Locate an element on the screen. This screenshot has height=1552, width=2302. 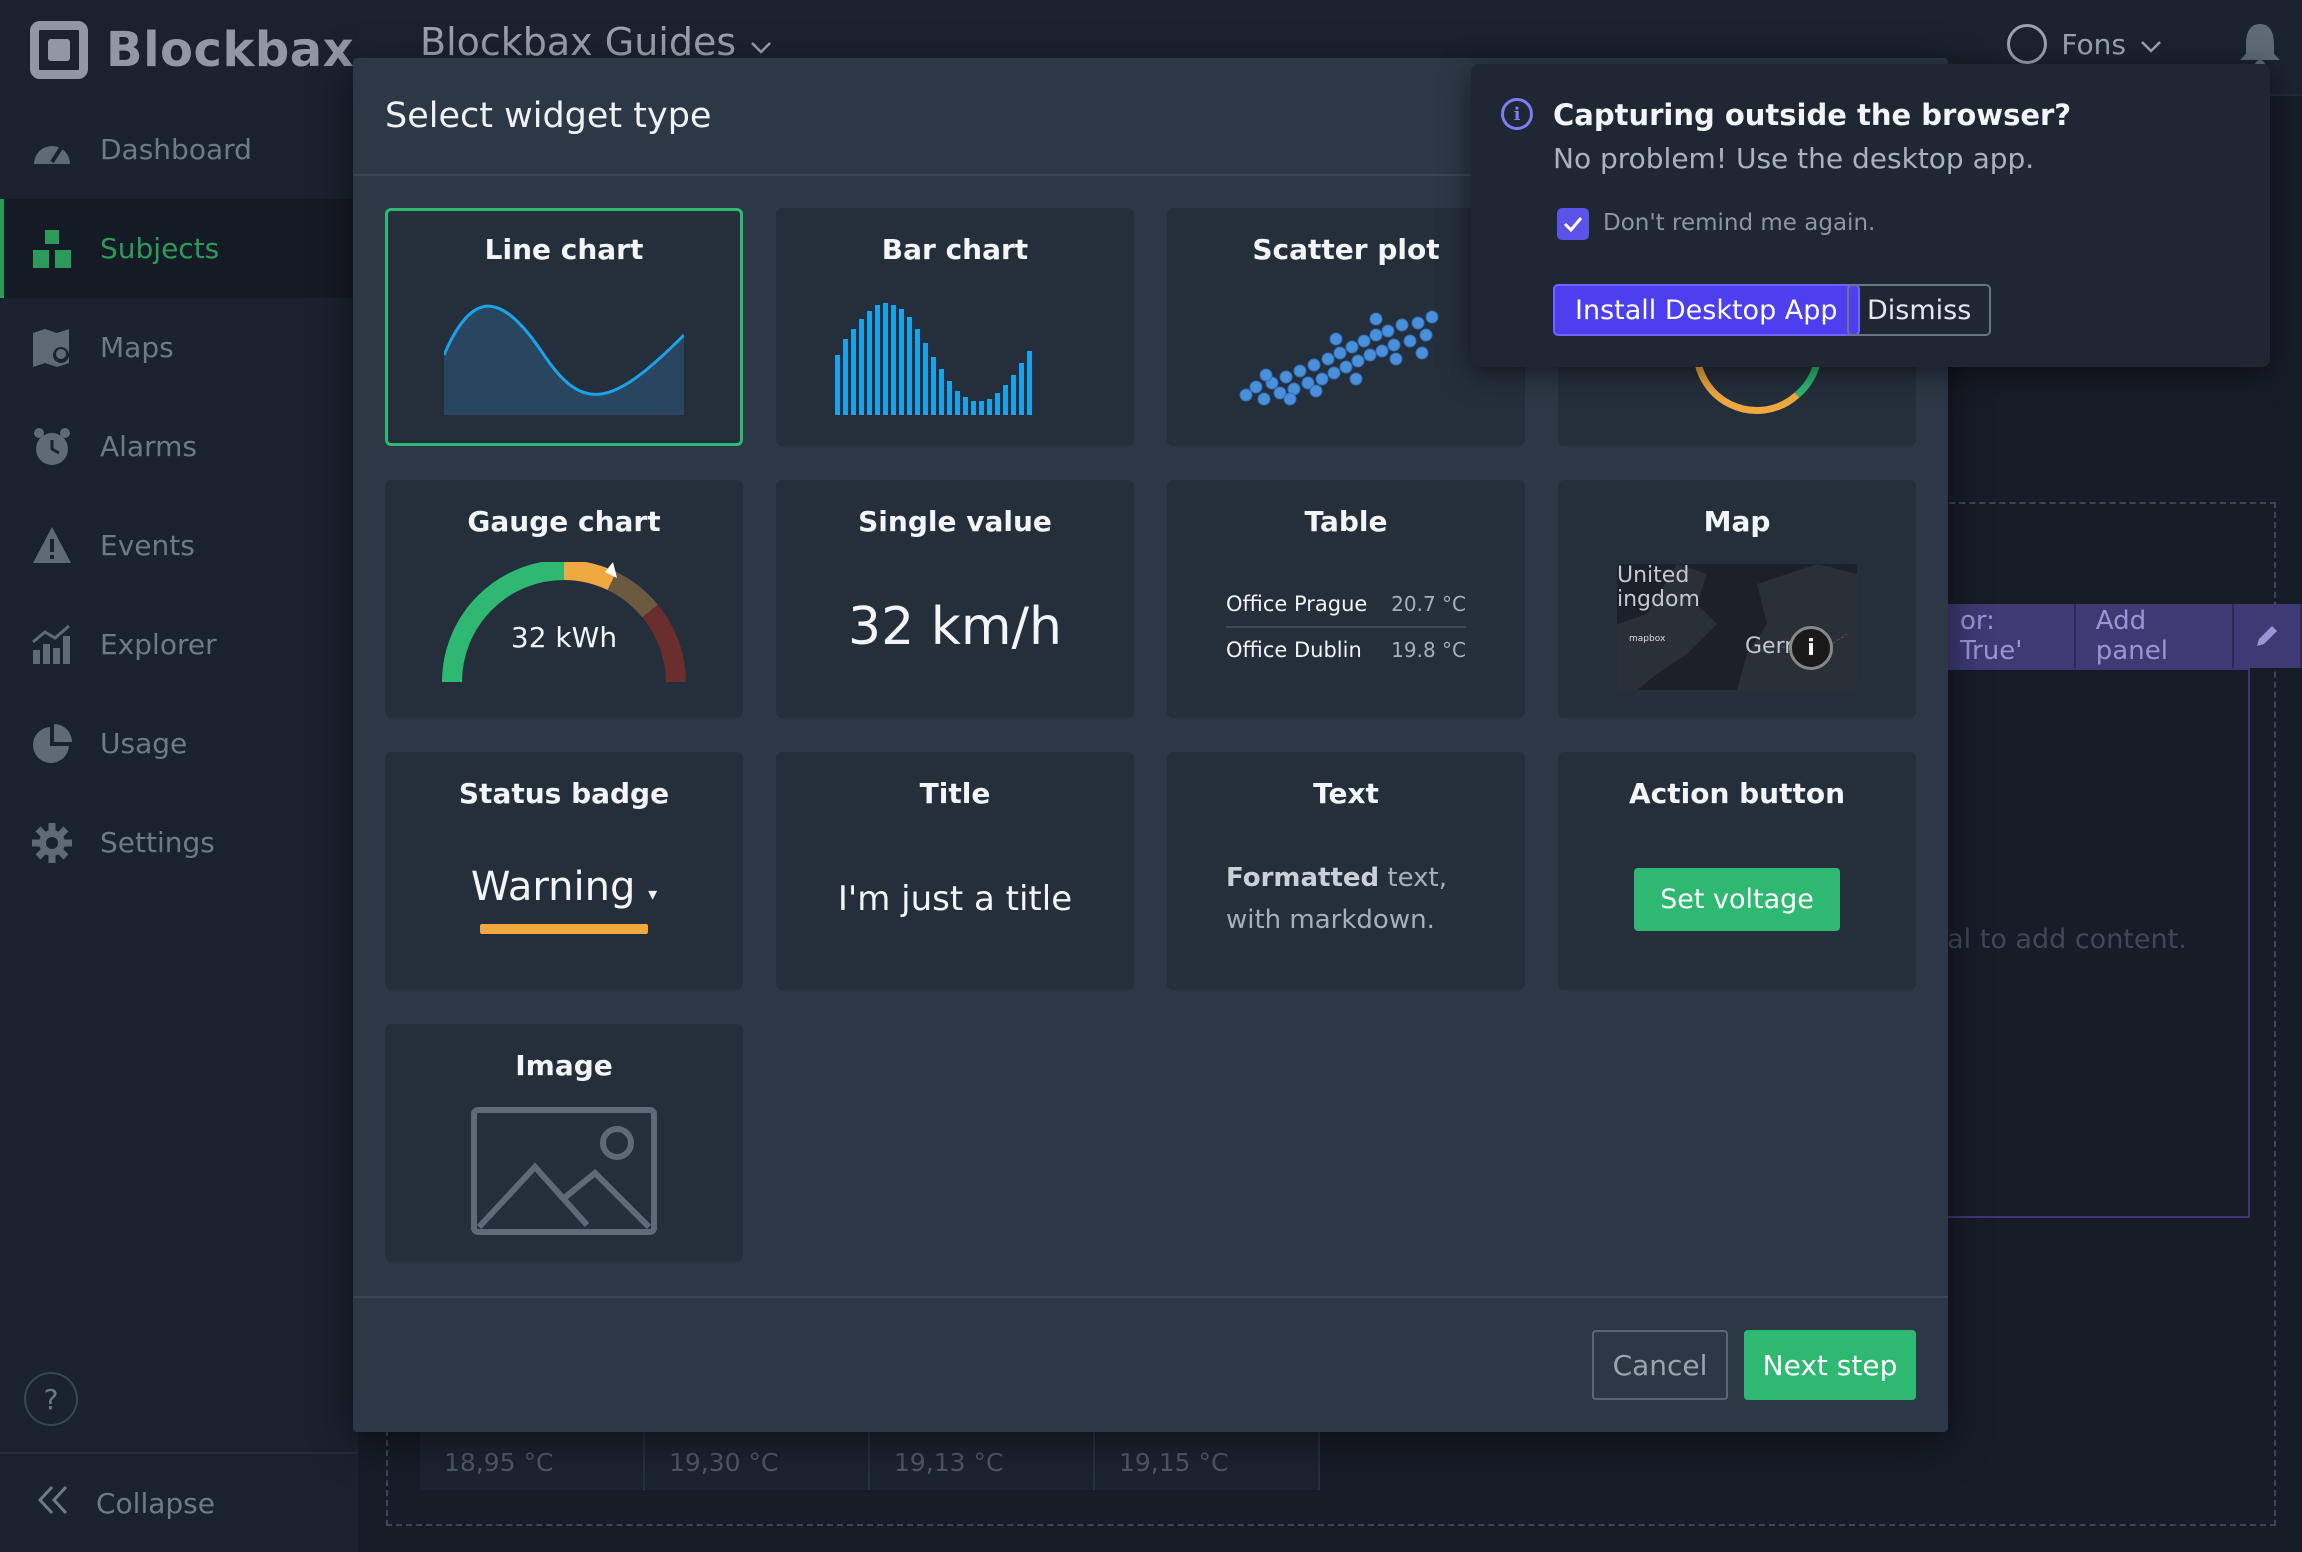
panel-condition-label: or: True' is located at coordinates (2008, 636).